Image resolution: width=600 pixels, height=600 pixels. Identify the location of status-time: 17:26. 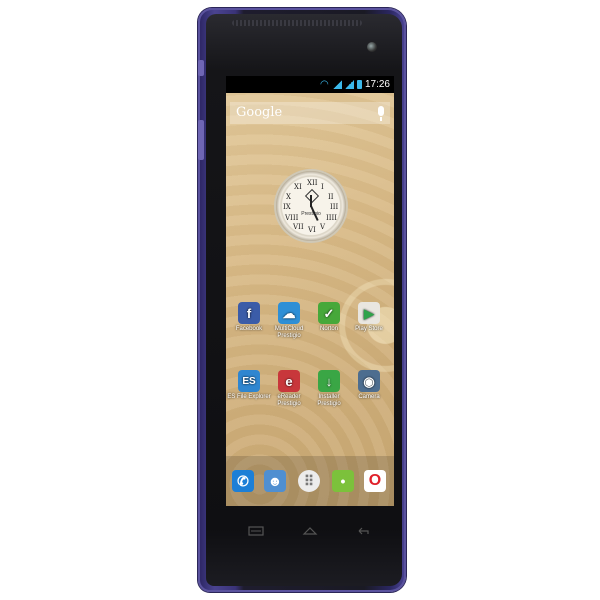
(377, 84).